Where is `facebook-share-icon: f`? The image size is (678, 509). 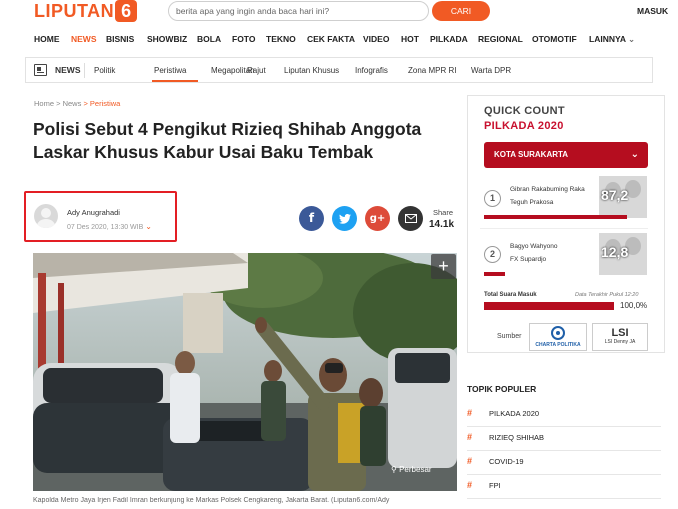 facebook-share-icon: f is located at coordinates (311, 218).